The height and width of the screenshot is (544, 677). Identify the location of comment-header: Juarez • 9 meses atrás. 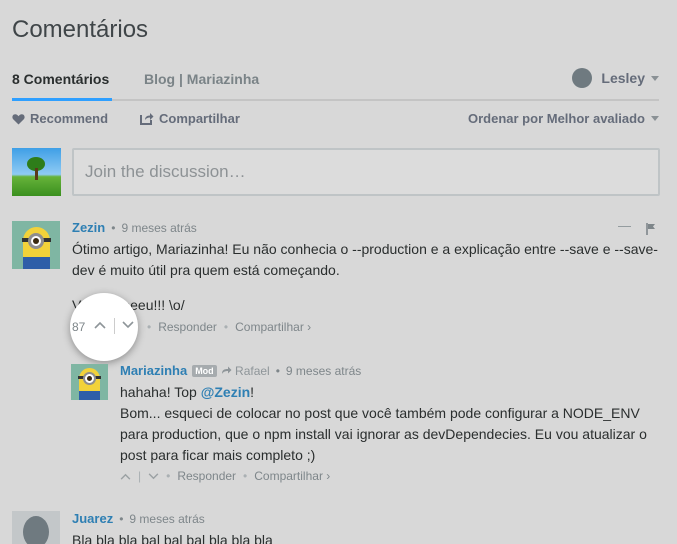
(138, 518).